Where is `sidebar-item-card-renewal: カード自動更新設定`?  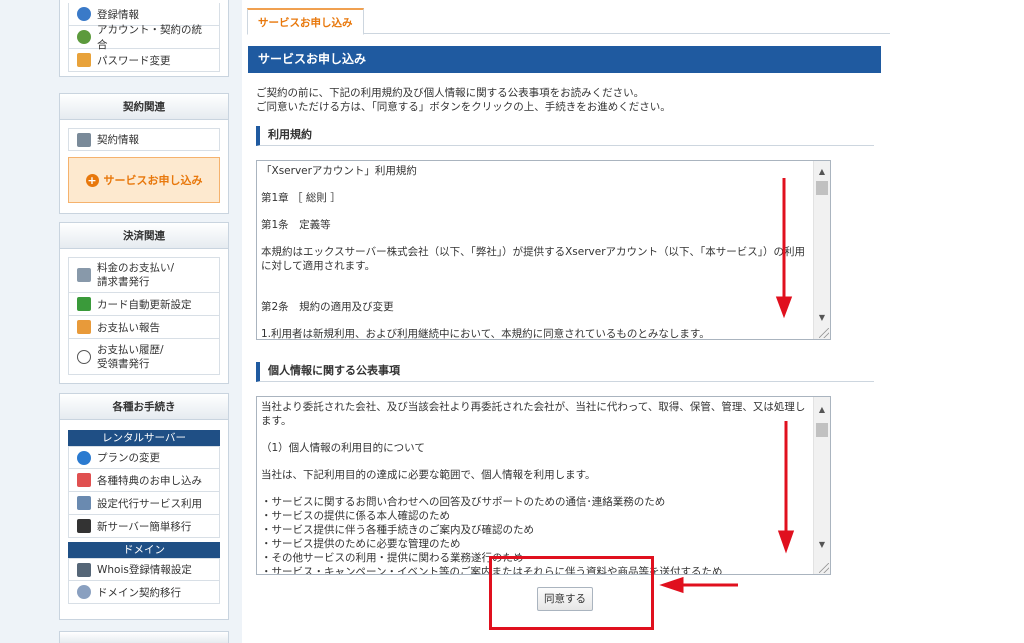
sidebar-item-card-renewal: カード自動更新設定 is located at coordinates (144, 304).